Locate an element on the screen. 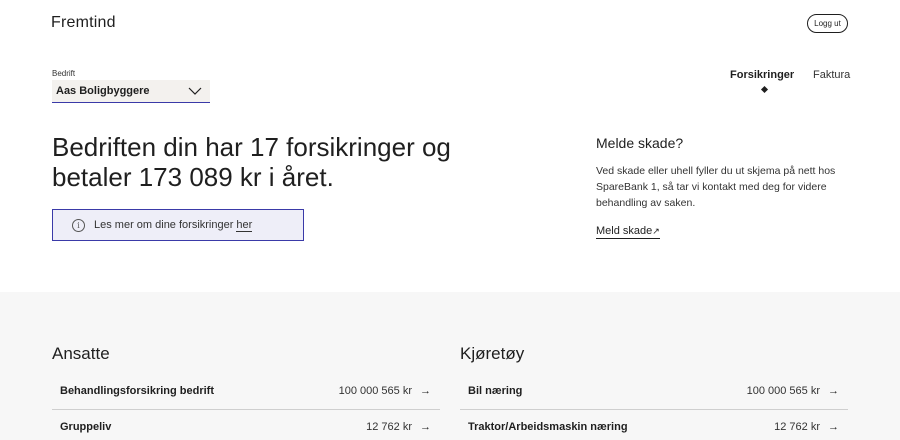 This screenshot has height=440, width=900. insurance-row: Bil næring 100 000 565 kr → is located at coordinates (654, 391).